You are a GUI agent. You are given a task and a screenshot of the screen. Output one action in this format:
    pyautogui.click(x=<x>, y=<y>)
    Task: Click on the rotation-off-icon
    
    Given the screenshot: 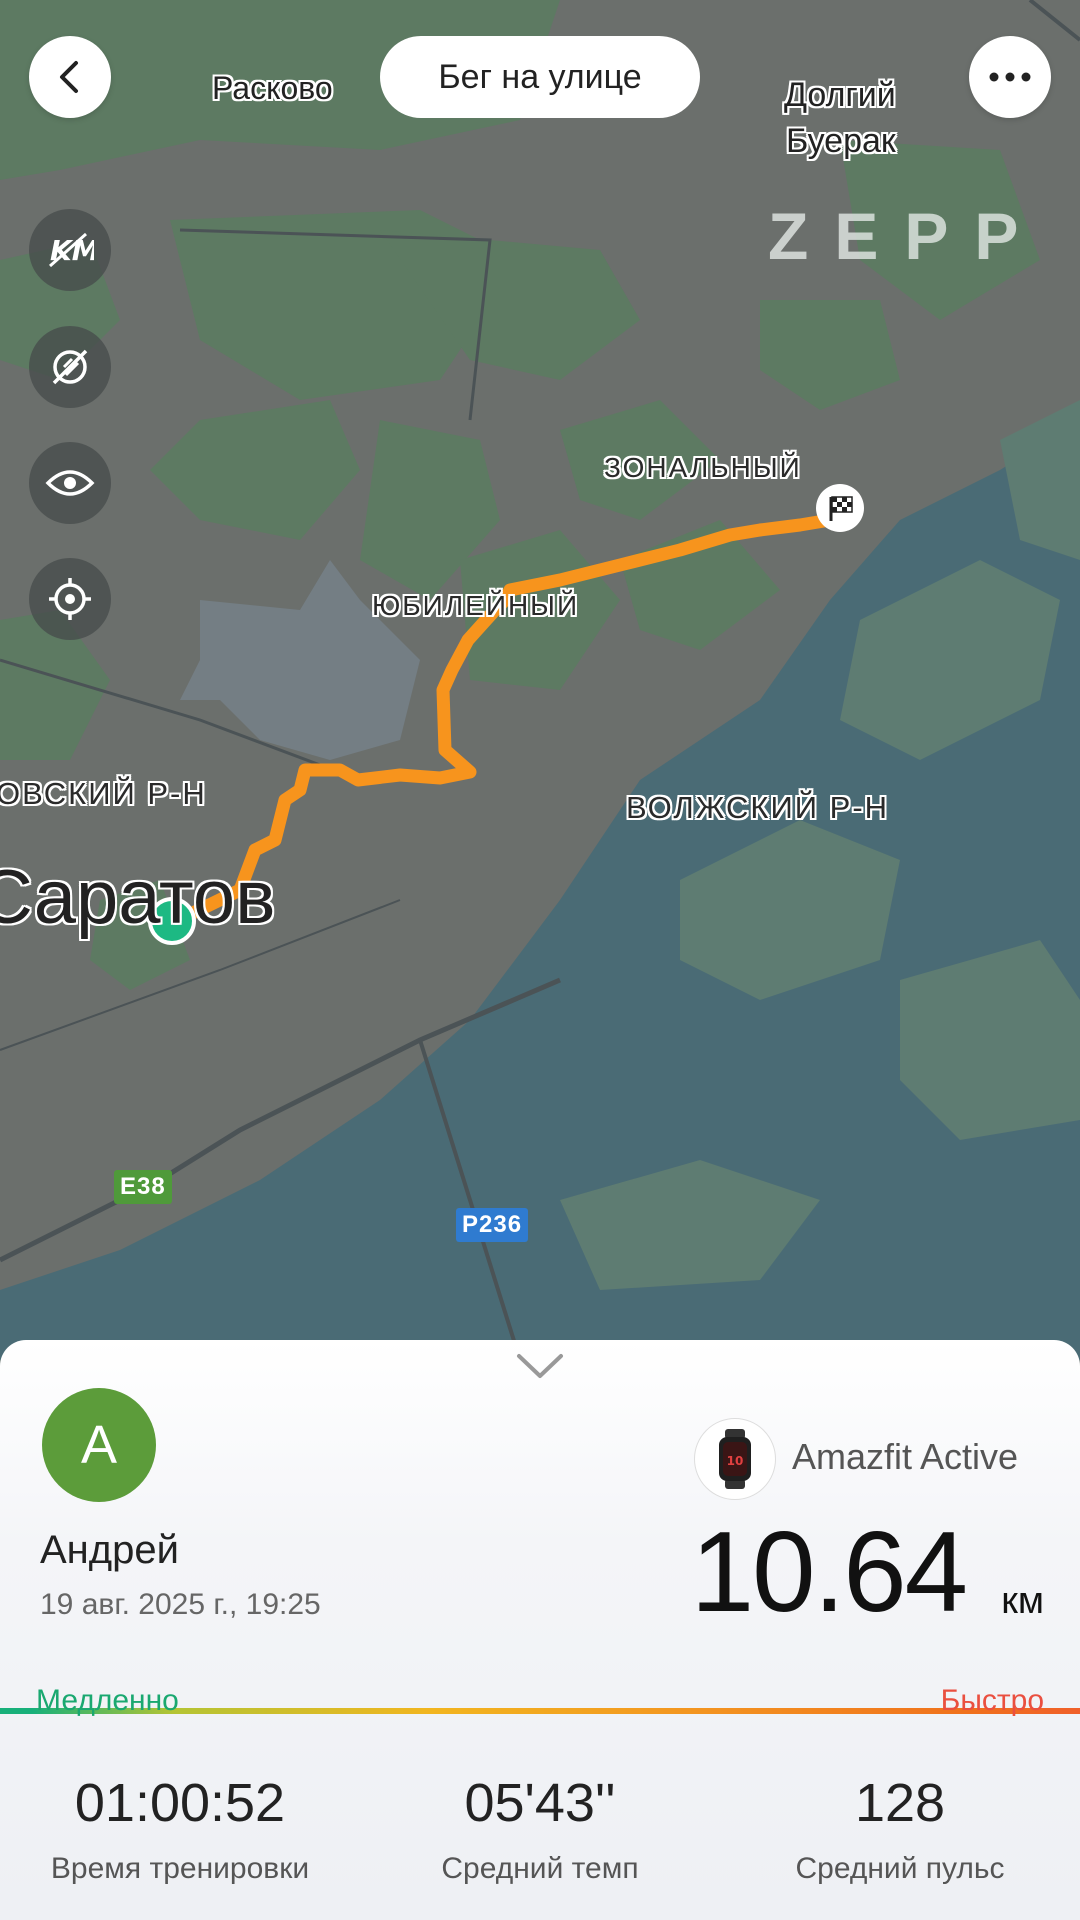 What is the action you would take?
    pyautogui.click(x=70, y=367)
    